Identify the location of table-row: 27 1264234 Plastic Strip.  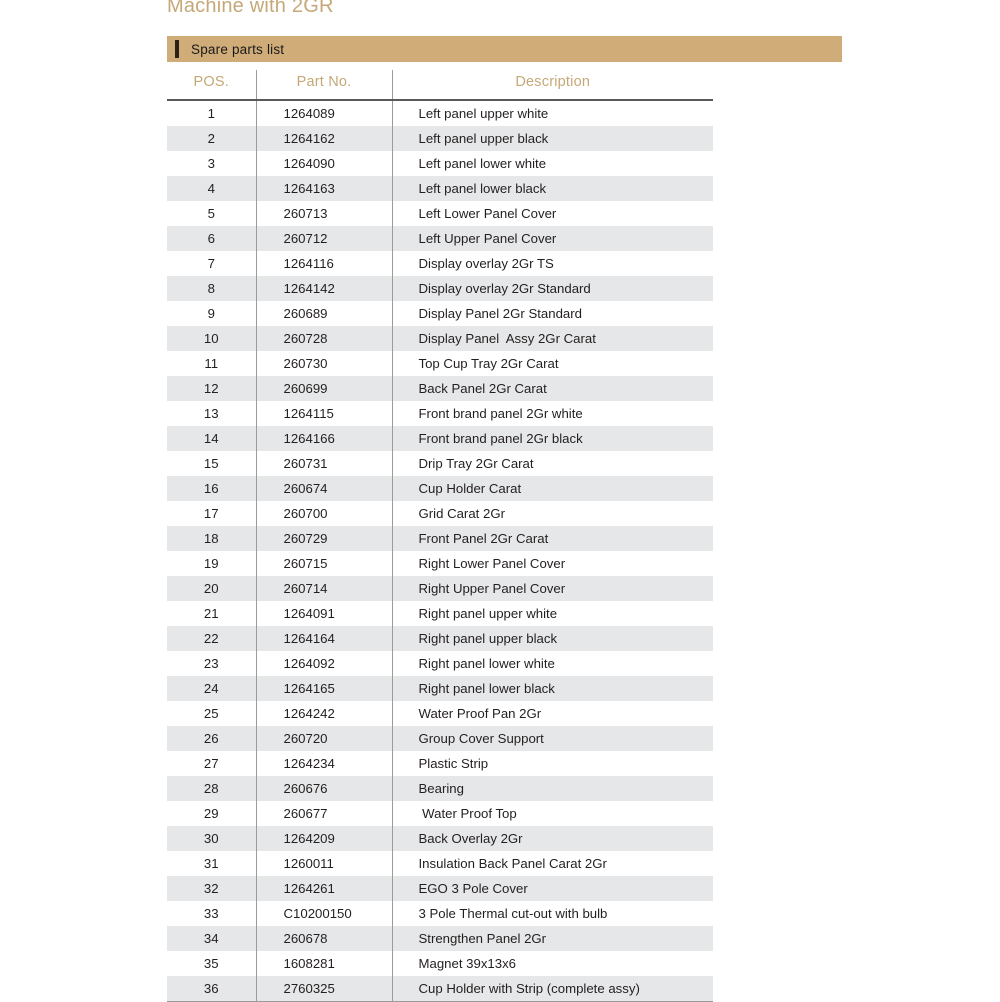
(440, 763).